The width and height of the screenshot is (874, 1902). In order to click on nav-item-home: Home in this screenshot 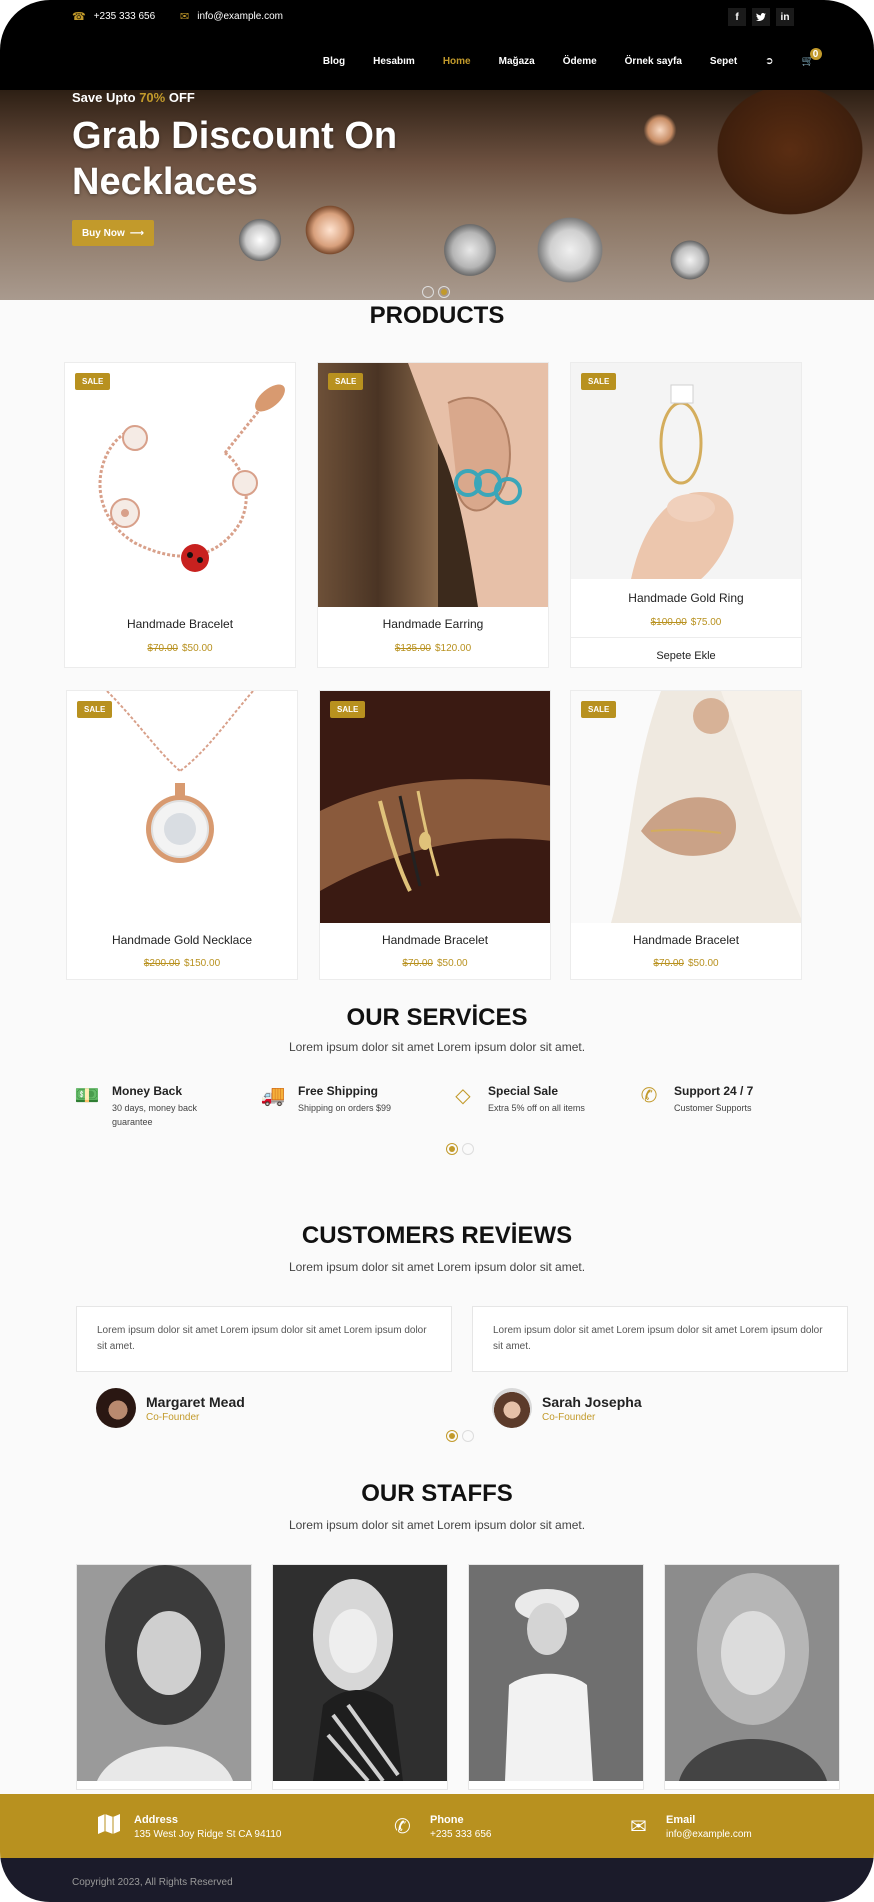, I will do `click(457, 61)`.